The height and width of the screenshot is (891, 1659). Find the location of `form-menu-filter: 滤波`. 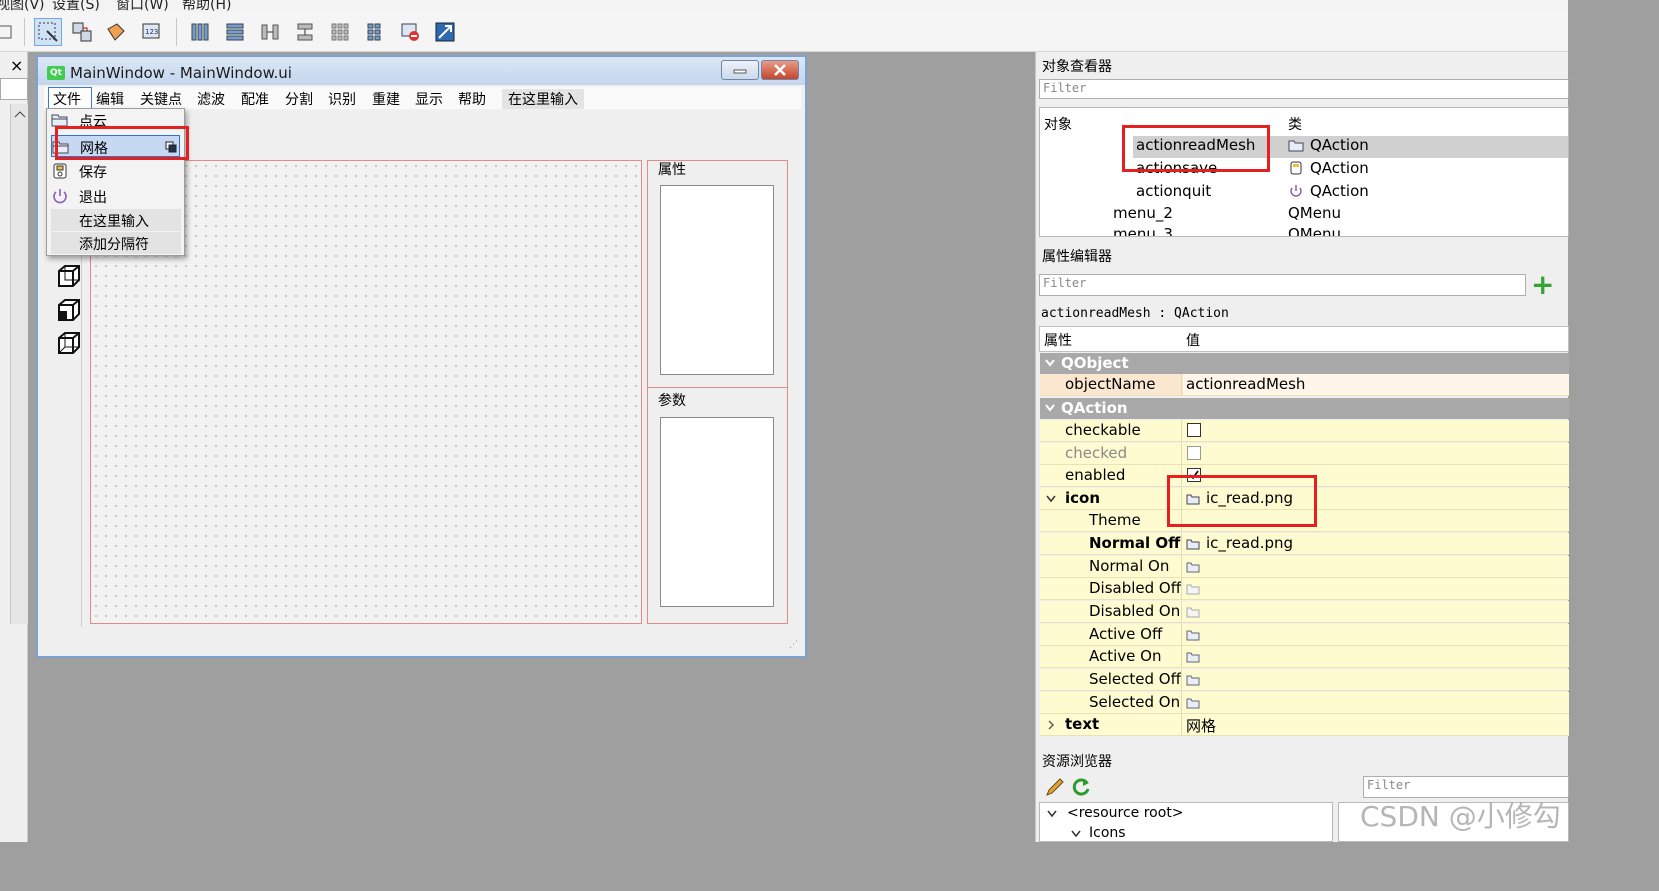

form-menu-filter: 滤波 is located at coordinates (211, 99).